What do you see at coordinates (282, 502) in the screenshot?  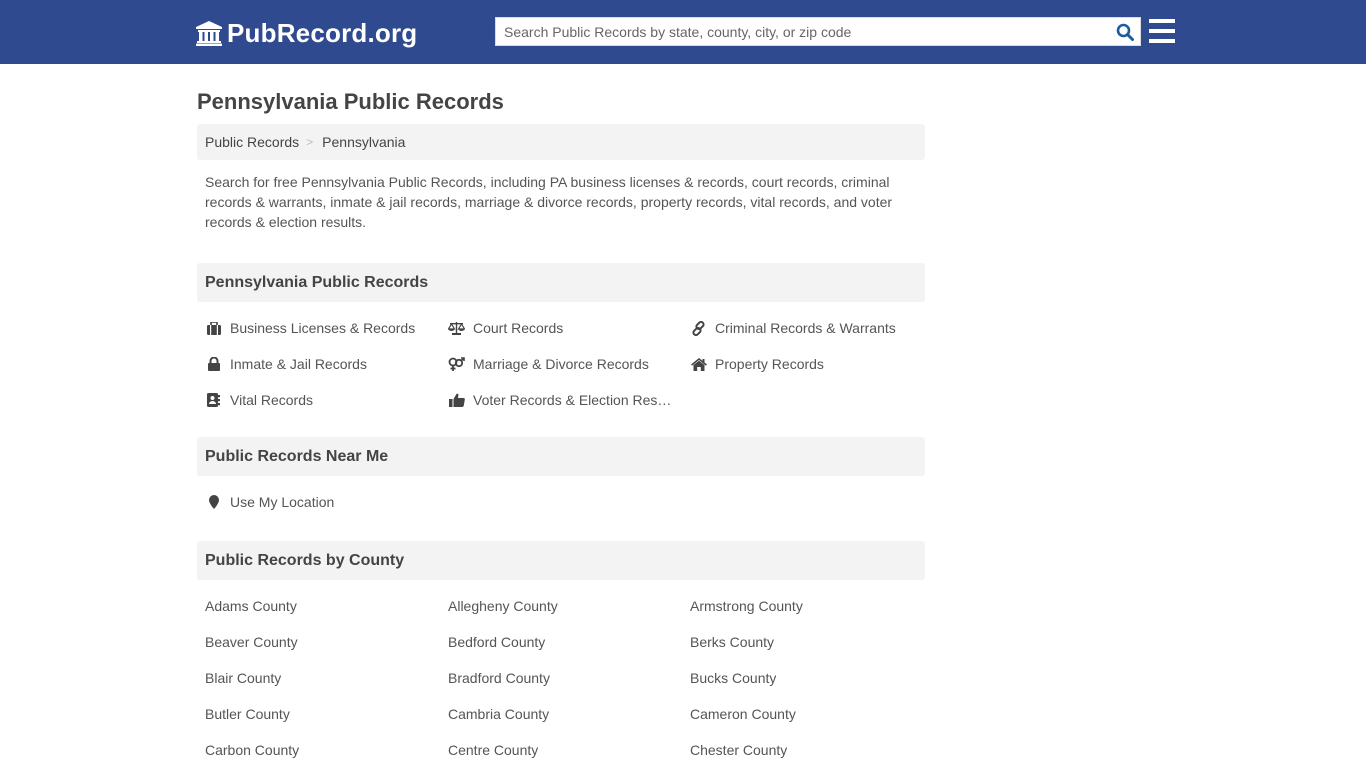 I see `use-my-location-label: Use My Location` at bounding box center [282, 502].